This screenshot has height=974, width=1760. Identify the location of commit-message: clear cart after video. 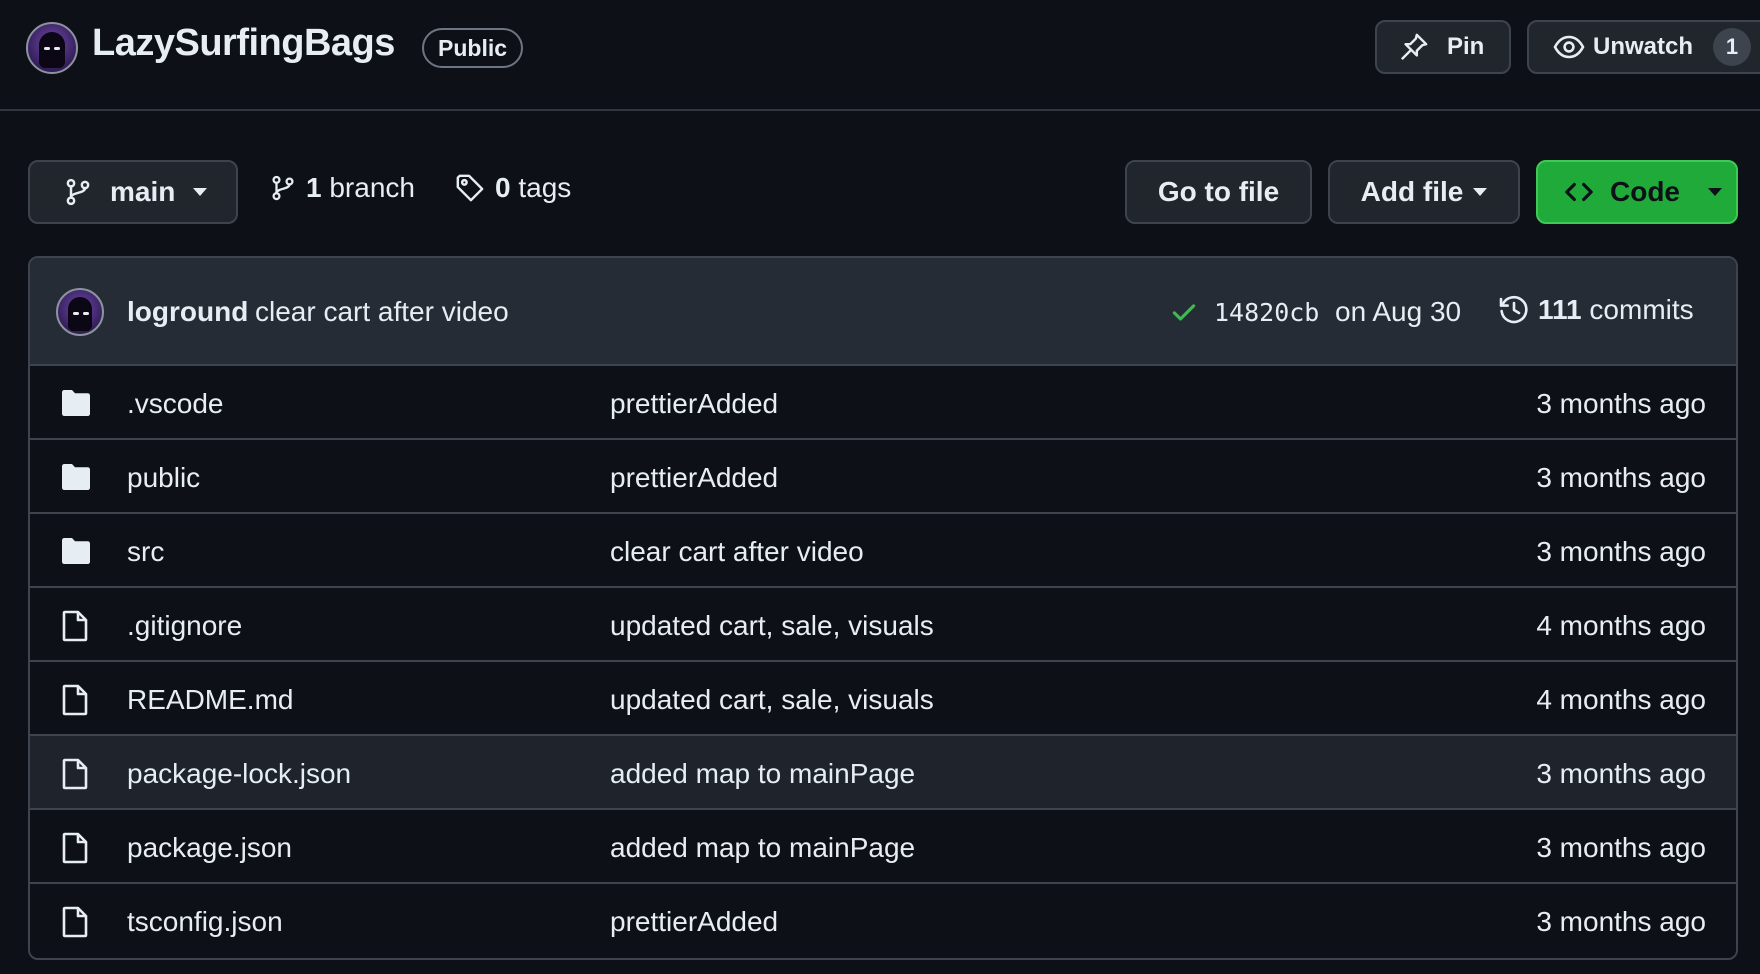
(382, 312).